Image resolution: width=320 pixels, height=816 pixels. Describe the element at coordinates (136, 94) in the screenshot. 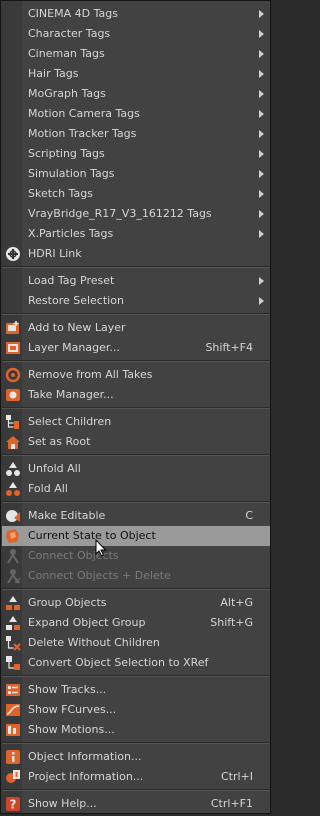

I see `menu-item-mograph-tags: MoGraph Tags` at that location.